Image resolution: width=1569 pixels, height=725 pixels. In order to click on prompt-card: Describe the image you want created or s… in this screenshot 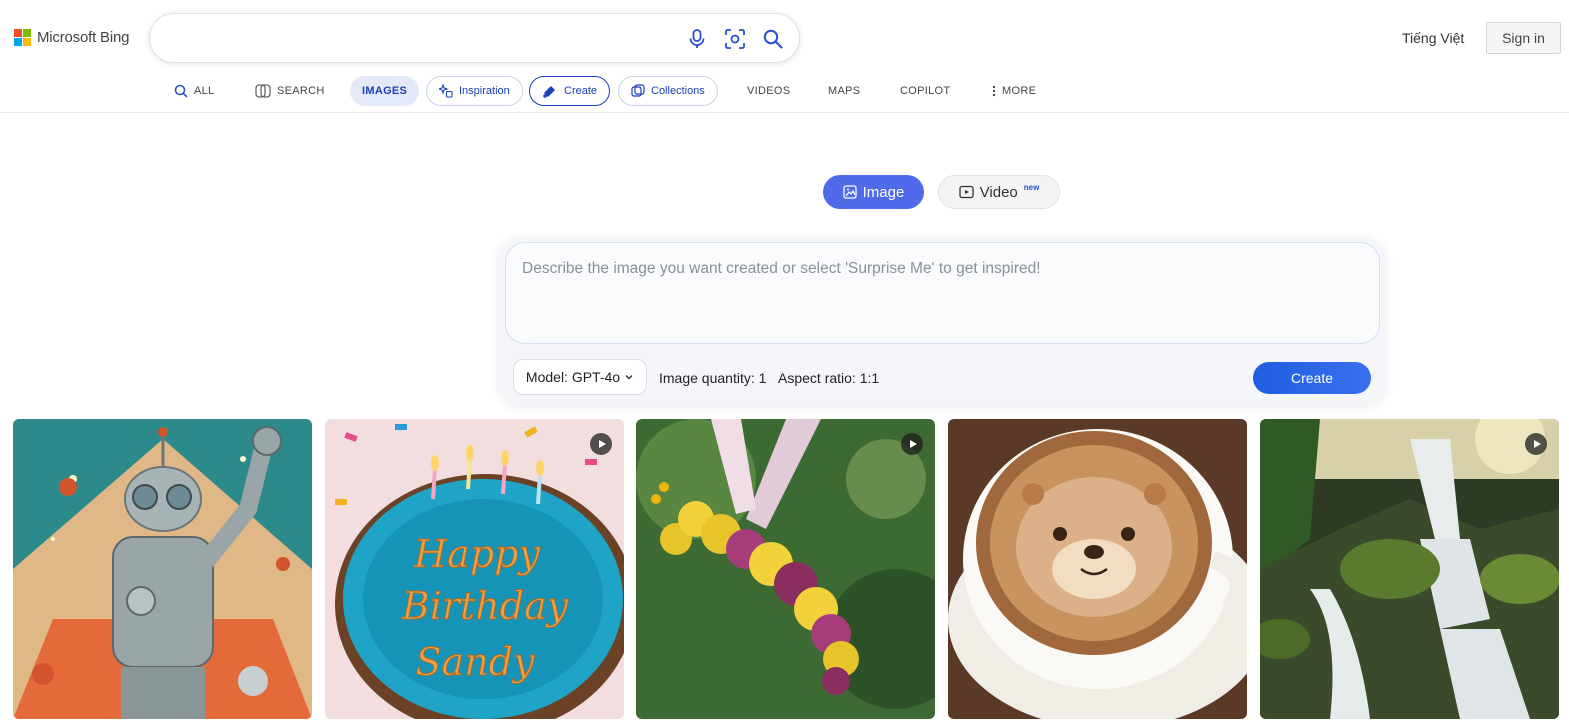, I will do `click(942, 321)`.